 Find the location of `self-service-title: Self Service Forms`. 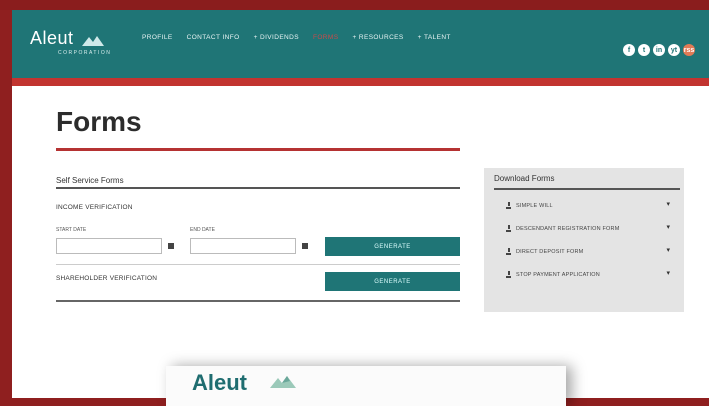

self-service-title: Self Service Forms is located at coordinates (90, 180).